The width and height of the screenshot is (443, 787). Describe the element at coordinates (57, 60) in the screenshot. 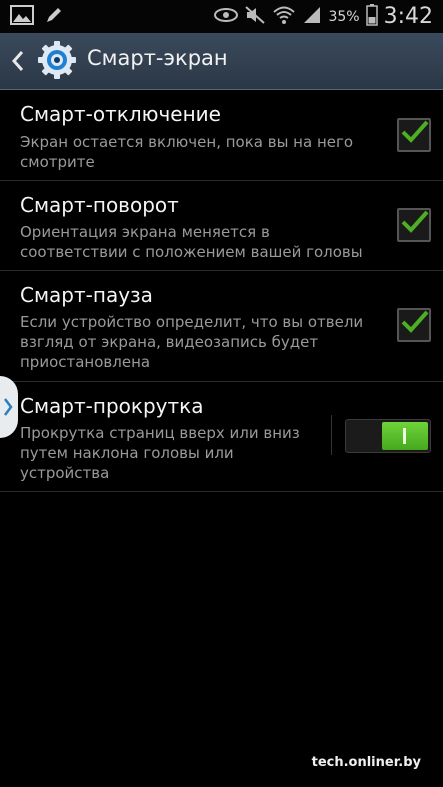

I see `gear-icon` at that location.